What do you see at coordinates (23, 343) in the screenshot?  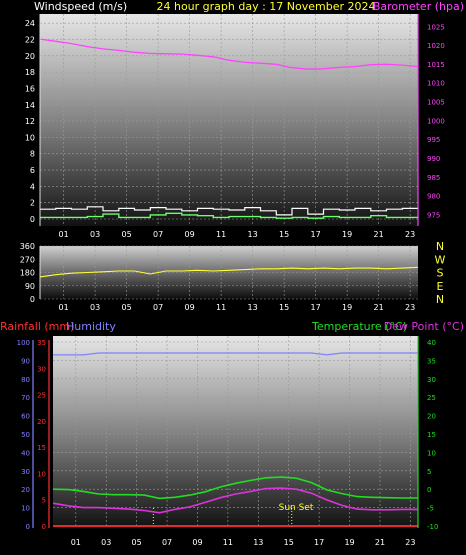 I see `humidity-tick-label: 100` at bounding box center [23, 343].